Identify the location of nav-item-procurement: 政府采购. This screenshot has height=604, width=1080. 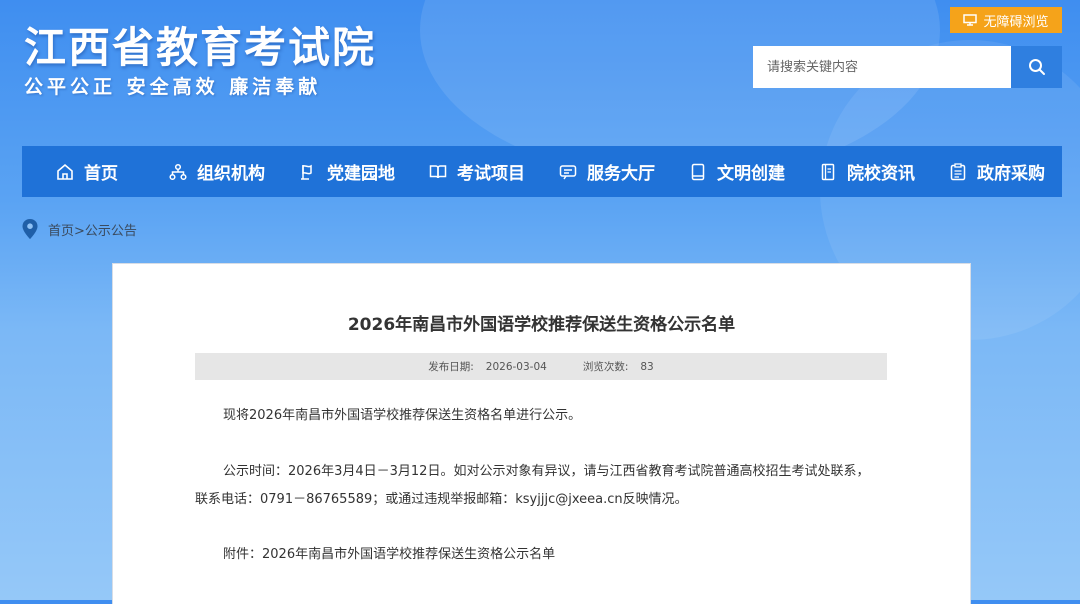
(997, 171).